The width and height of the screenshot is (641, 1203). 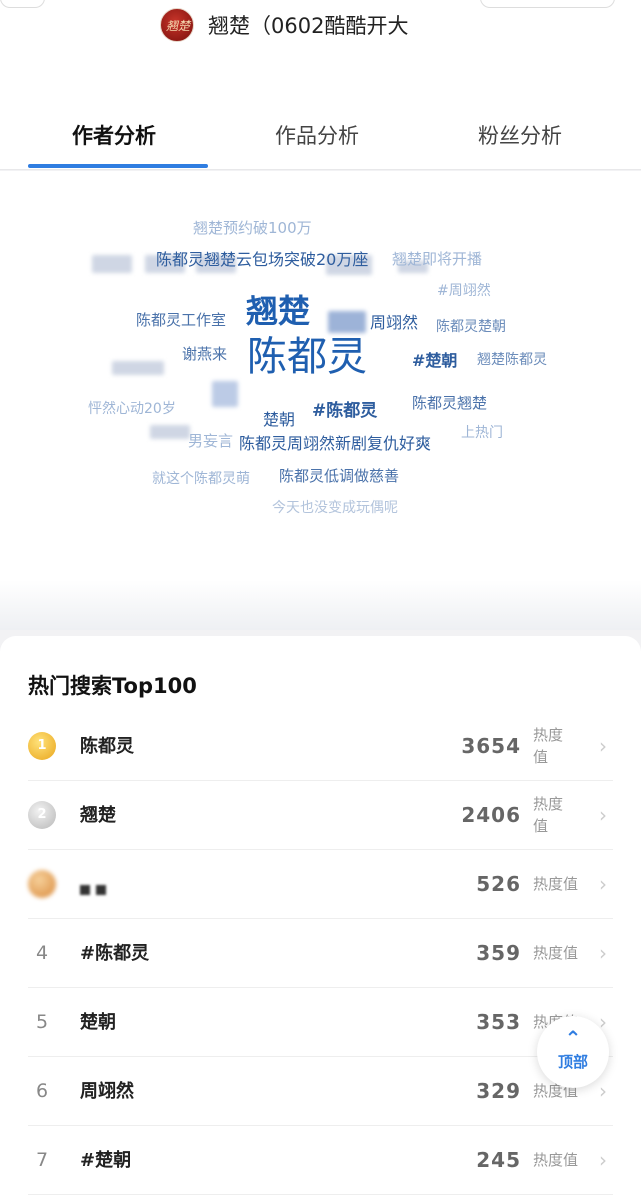 I want to click on avatar-logo-text: 翘楚, so click(x=178, y=26).